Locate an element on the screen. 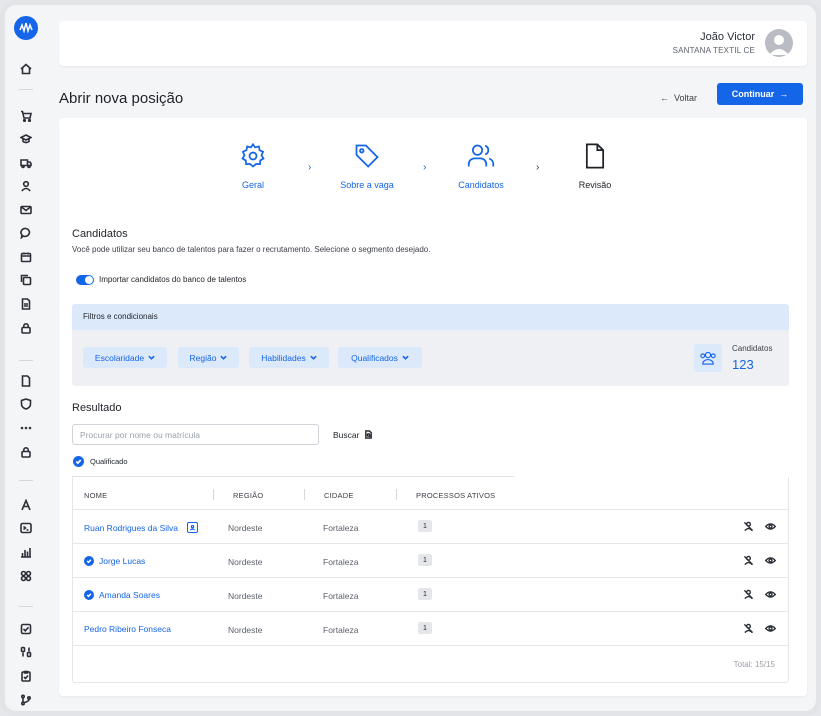 This screenshot has width=821, height=716. candidate-name: Jorge Lucas is located at coordinates (114, 561).